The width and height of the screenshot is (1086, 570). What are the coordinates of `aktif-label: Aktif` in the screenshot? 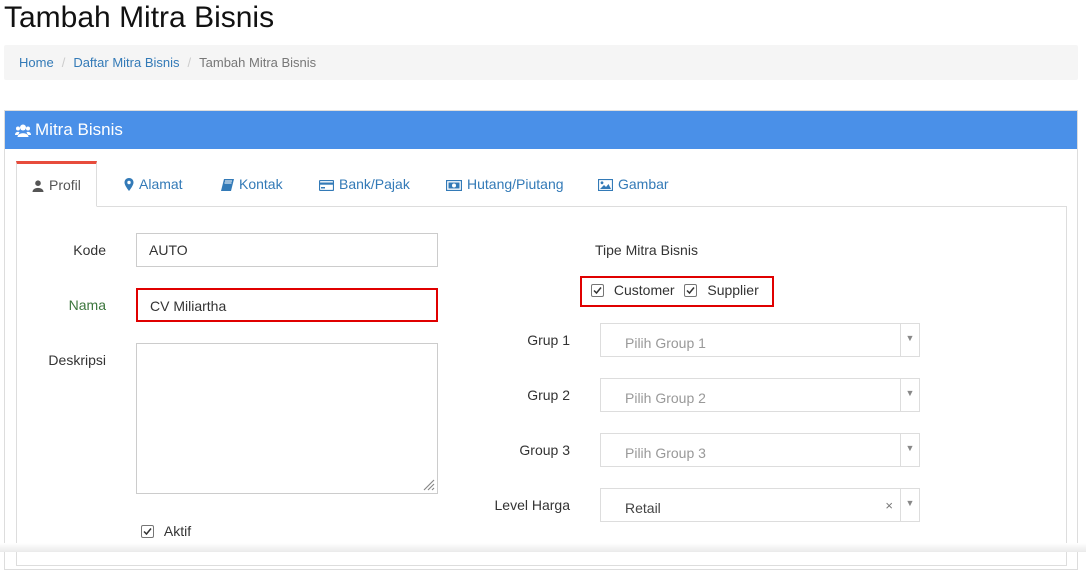 It's located at (177, 531).